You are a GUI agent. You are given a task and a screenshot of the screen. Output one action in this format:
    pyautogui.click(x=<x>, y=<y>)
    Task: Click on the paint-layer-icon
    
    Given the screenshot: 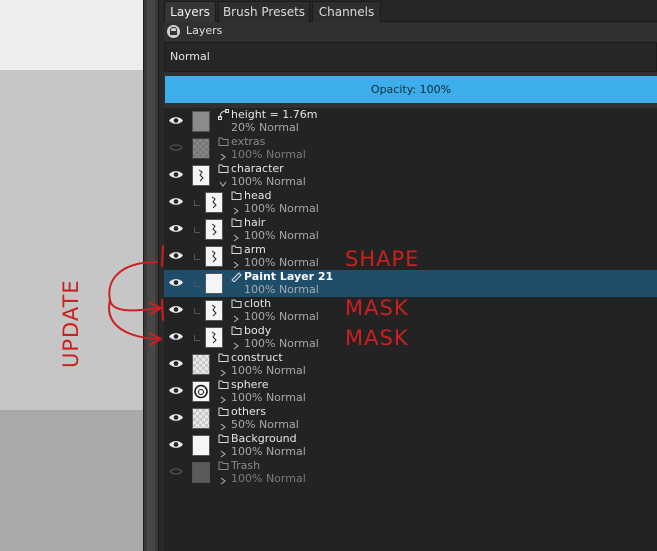 What is the action you would take?
    pyautogui.click(x=236, y=277)
    